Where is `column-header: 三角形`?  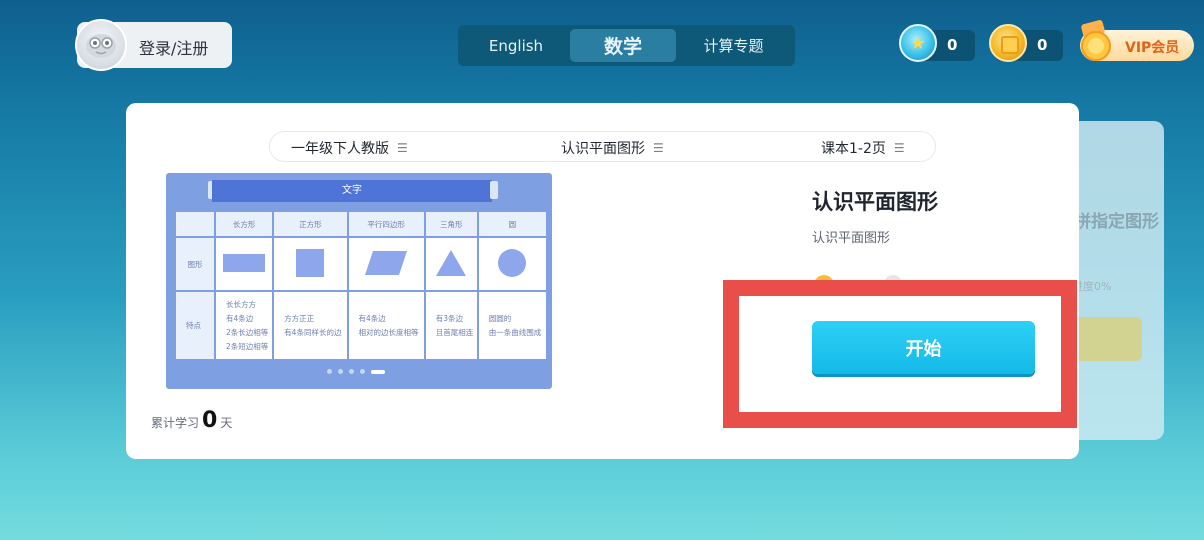 column-header: 三角形 is located at coordinates (451, 224).